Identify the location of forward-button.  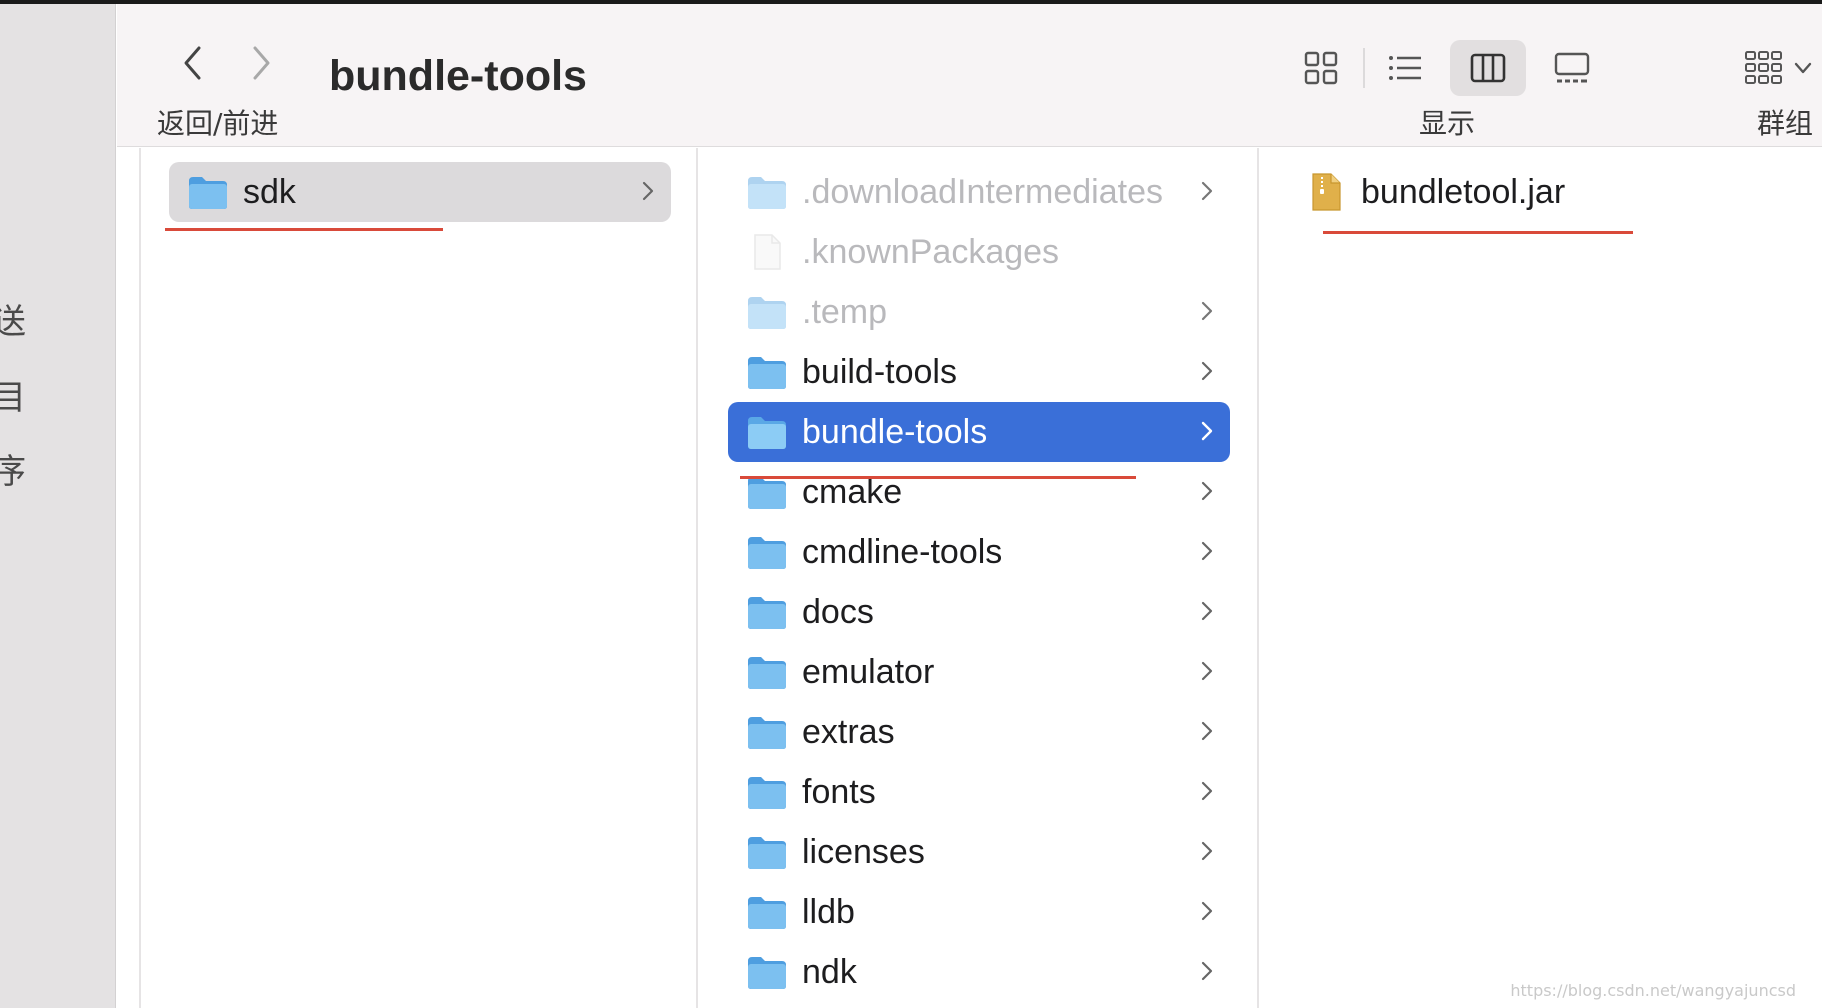
(262, 63).